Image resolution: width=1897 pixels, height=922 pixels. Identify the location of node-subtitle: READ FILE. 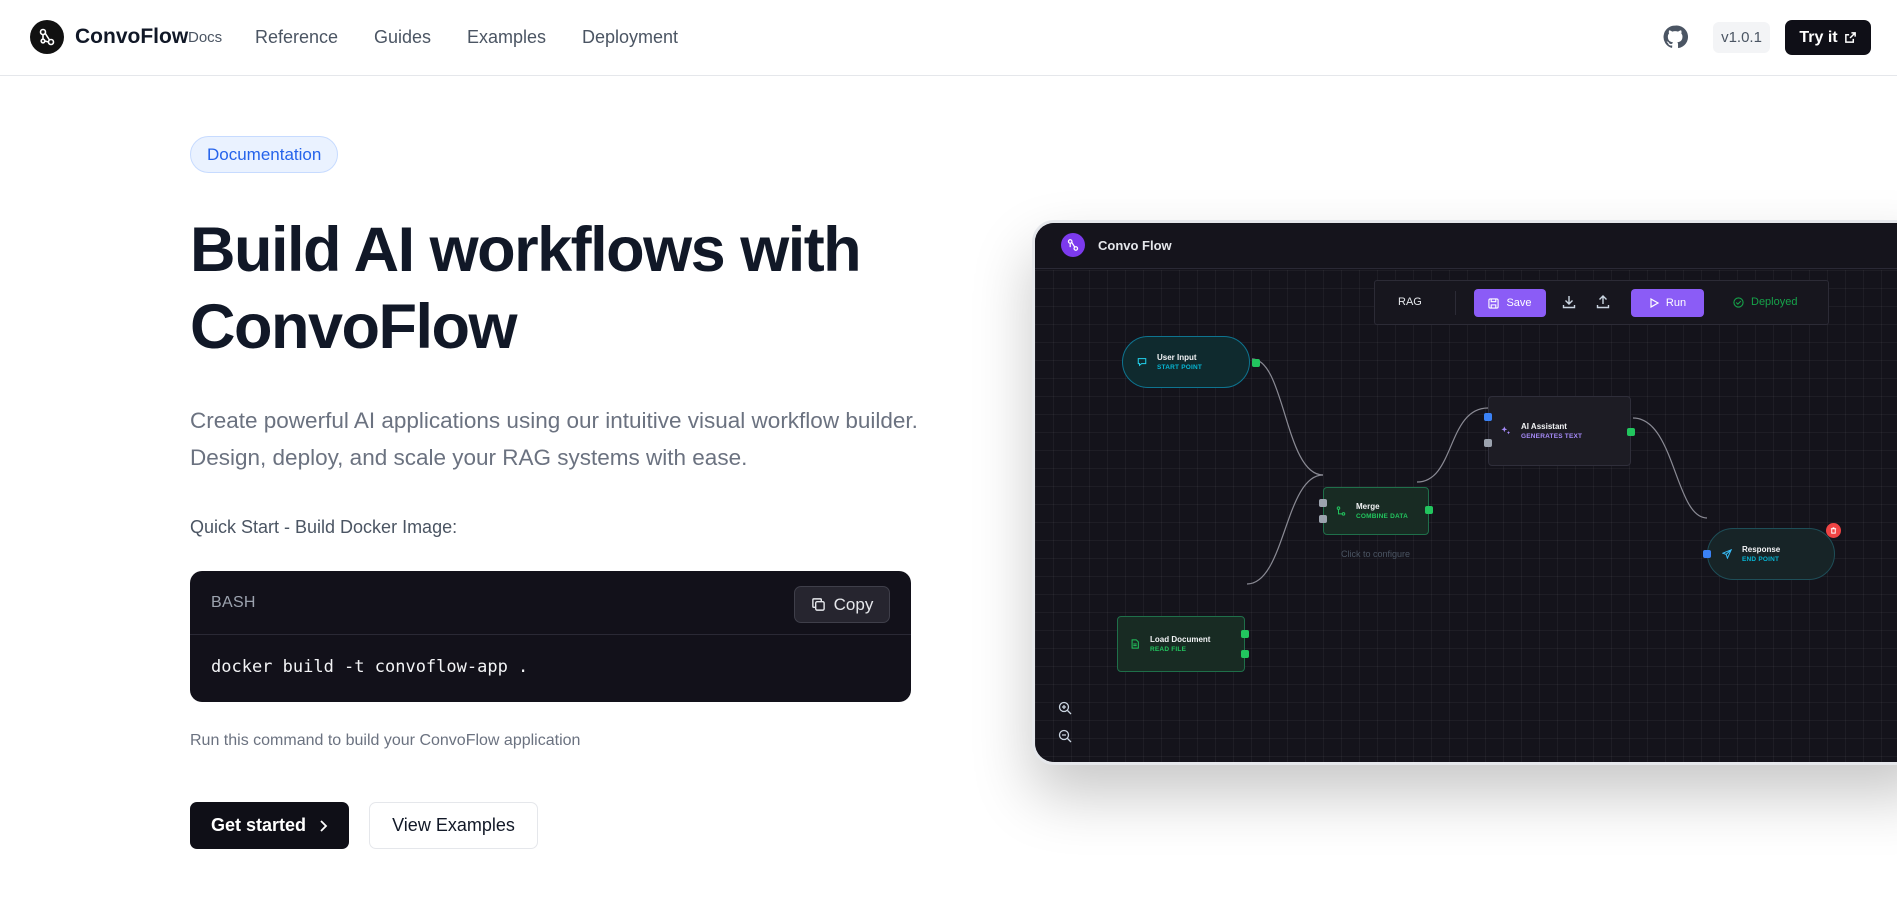
(1168, 649).